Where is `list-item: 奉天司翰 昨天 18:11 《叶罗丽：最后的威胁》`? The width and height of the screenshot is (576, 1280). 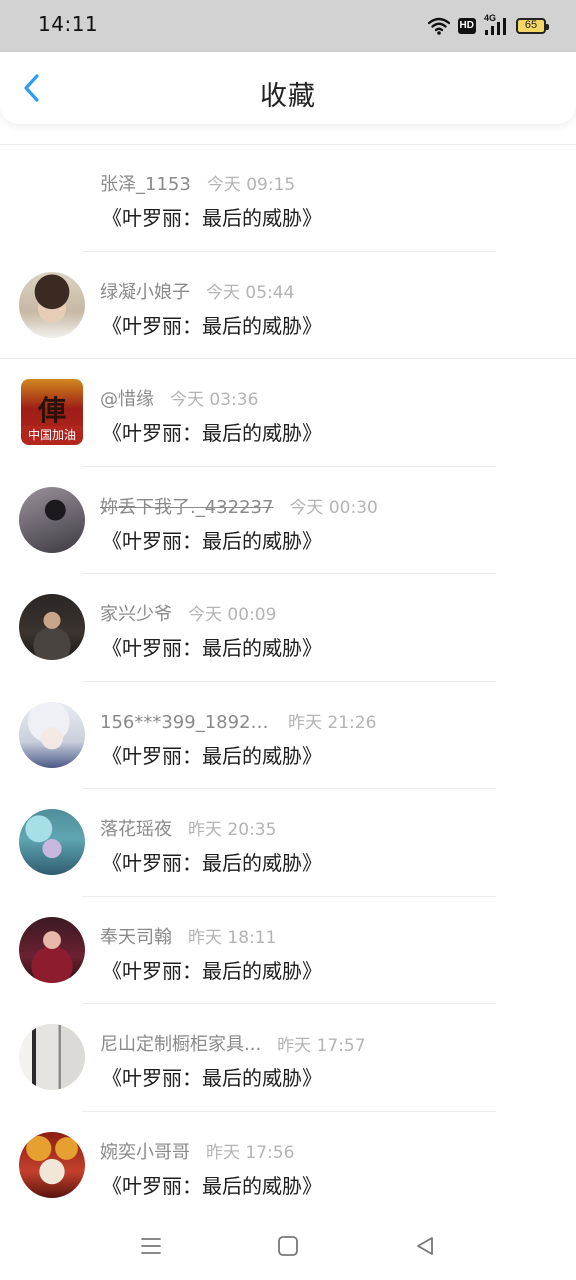 list-item: 奉天司翰 昨天 18:11 《叶罗丽：最后的威胁》 is located at coordinates (288, 950).